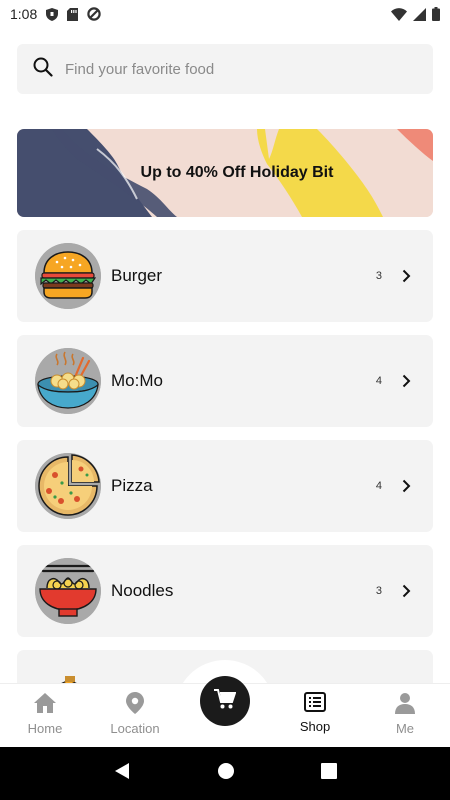 The width and height of the screenshot is (450, 800). I want to click on nav-shop-label: Shop, so click(315, 726).